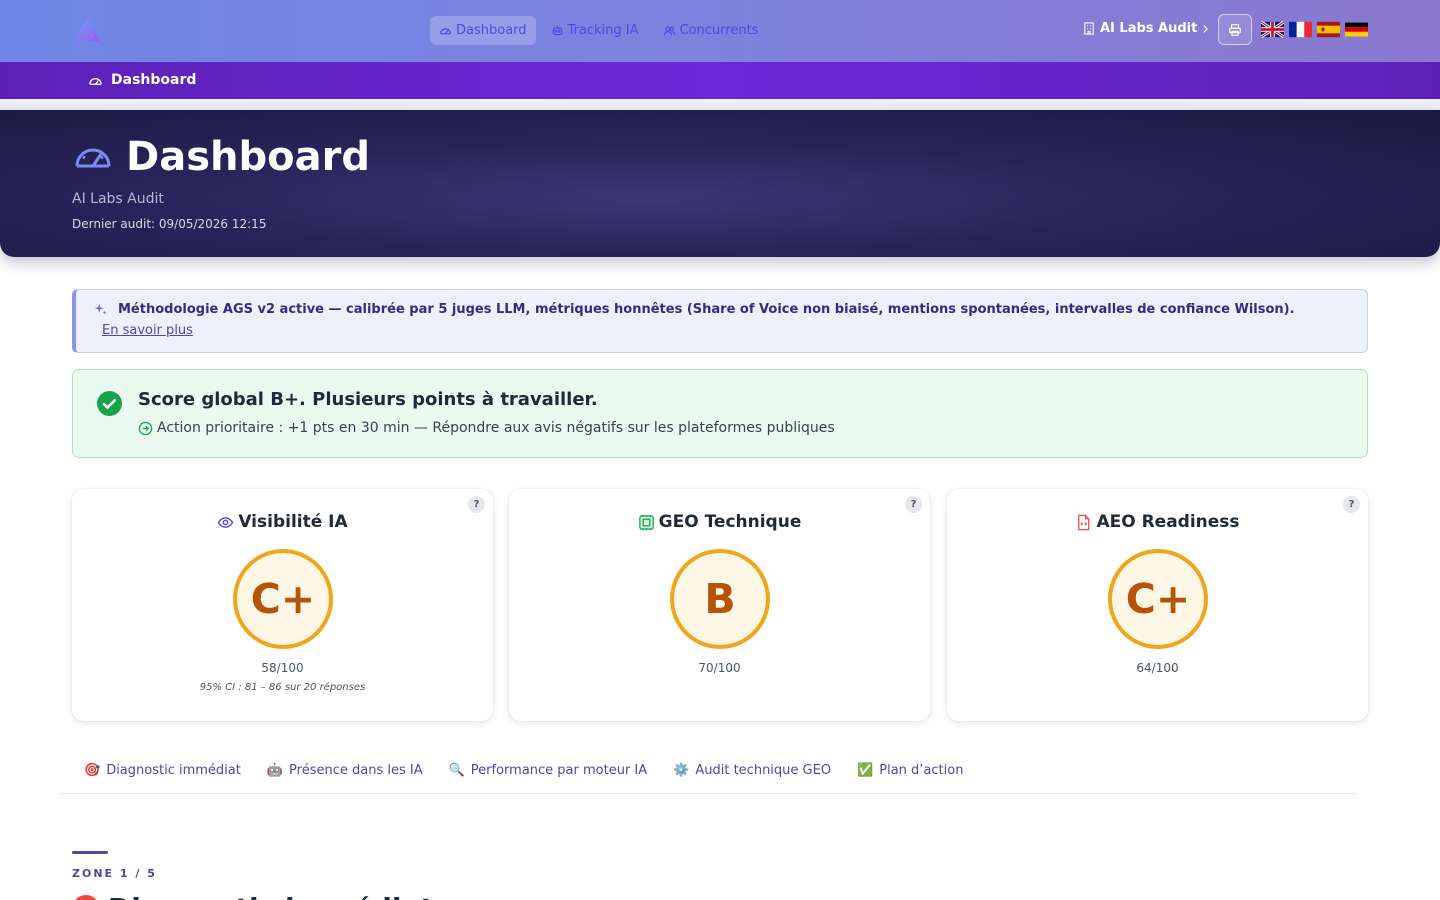  I want to click on page-title: Dashboard, so click(221, 157).